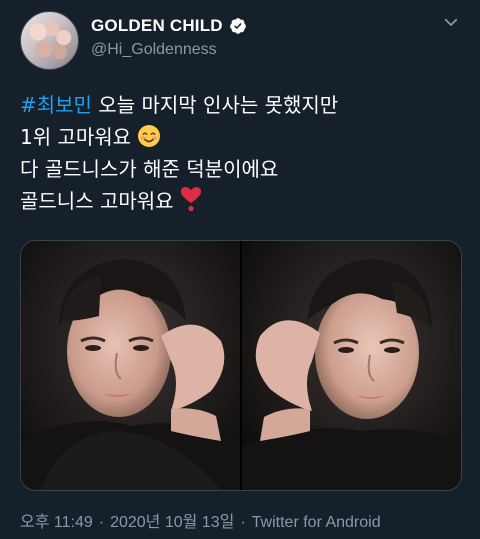  What do you see at coordinates (149, 136) in the screenshot?
I see `blushing-smile-emoji-icon` at bounding box center [149, 136].